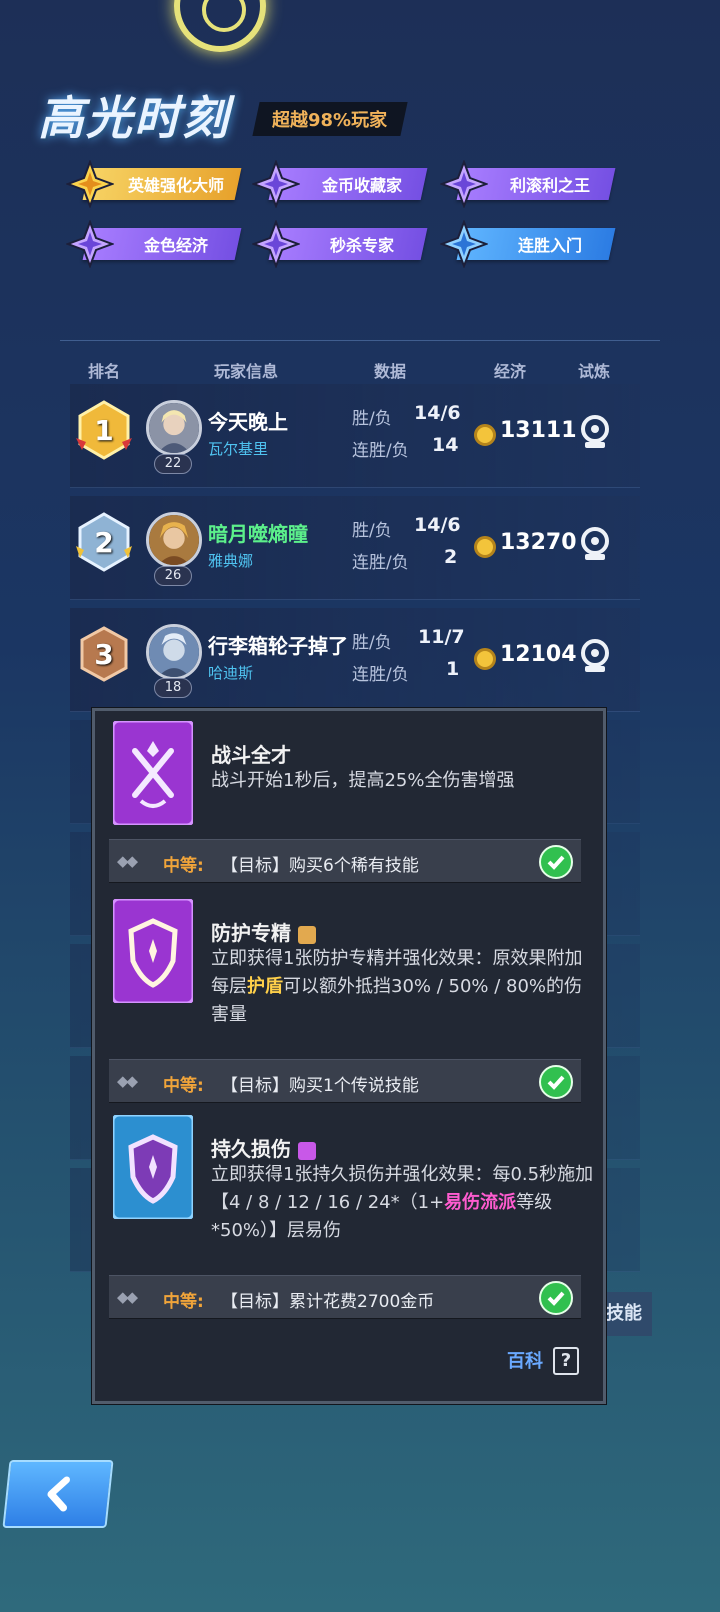 This screenshot has height=1612, width=720. I want to click on achievement-badge: 连胜入门, so click(528, 244).